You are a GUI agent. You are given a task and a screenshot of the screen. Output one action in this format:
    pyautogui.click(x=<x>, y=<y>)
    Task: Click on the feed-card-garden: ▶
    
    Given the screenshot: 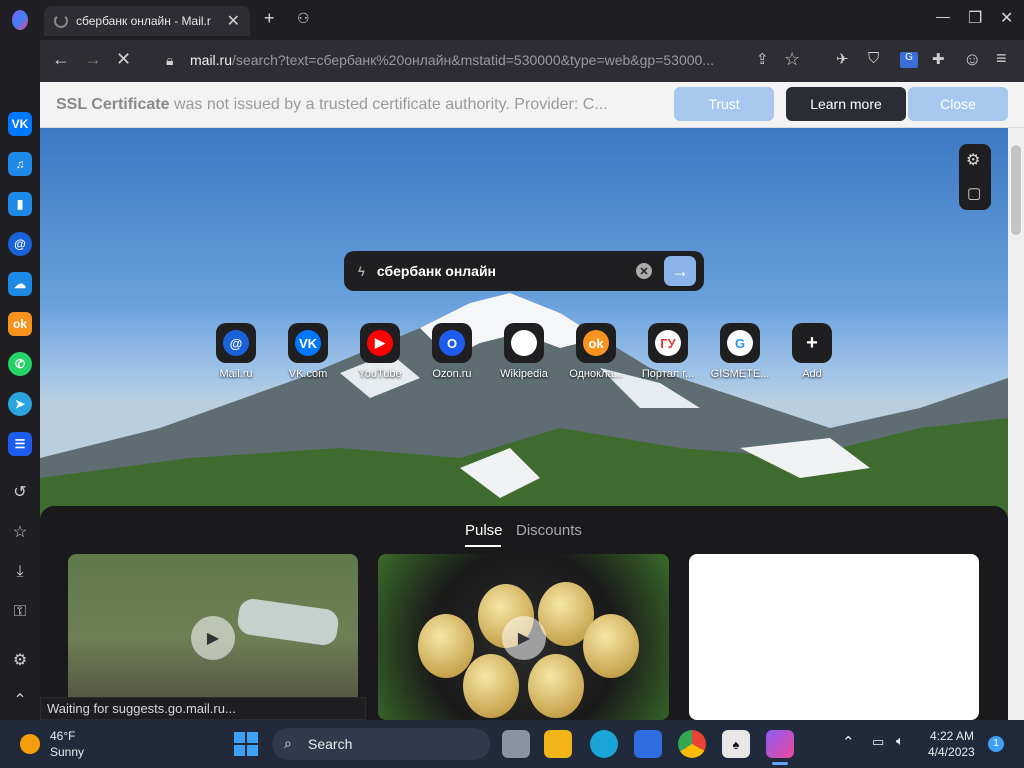 What is the action you would take?
    pyautogui.click(x=213, y=637)
    